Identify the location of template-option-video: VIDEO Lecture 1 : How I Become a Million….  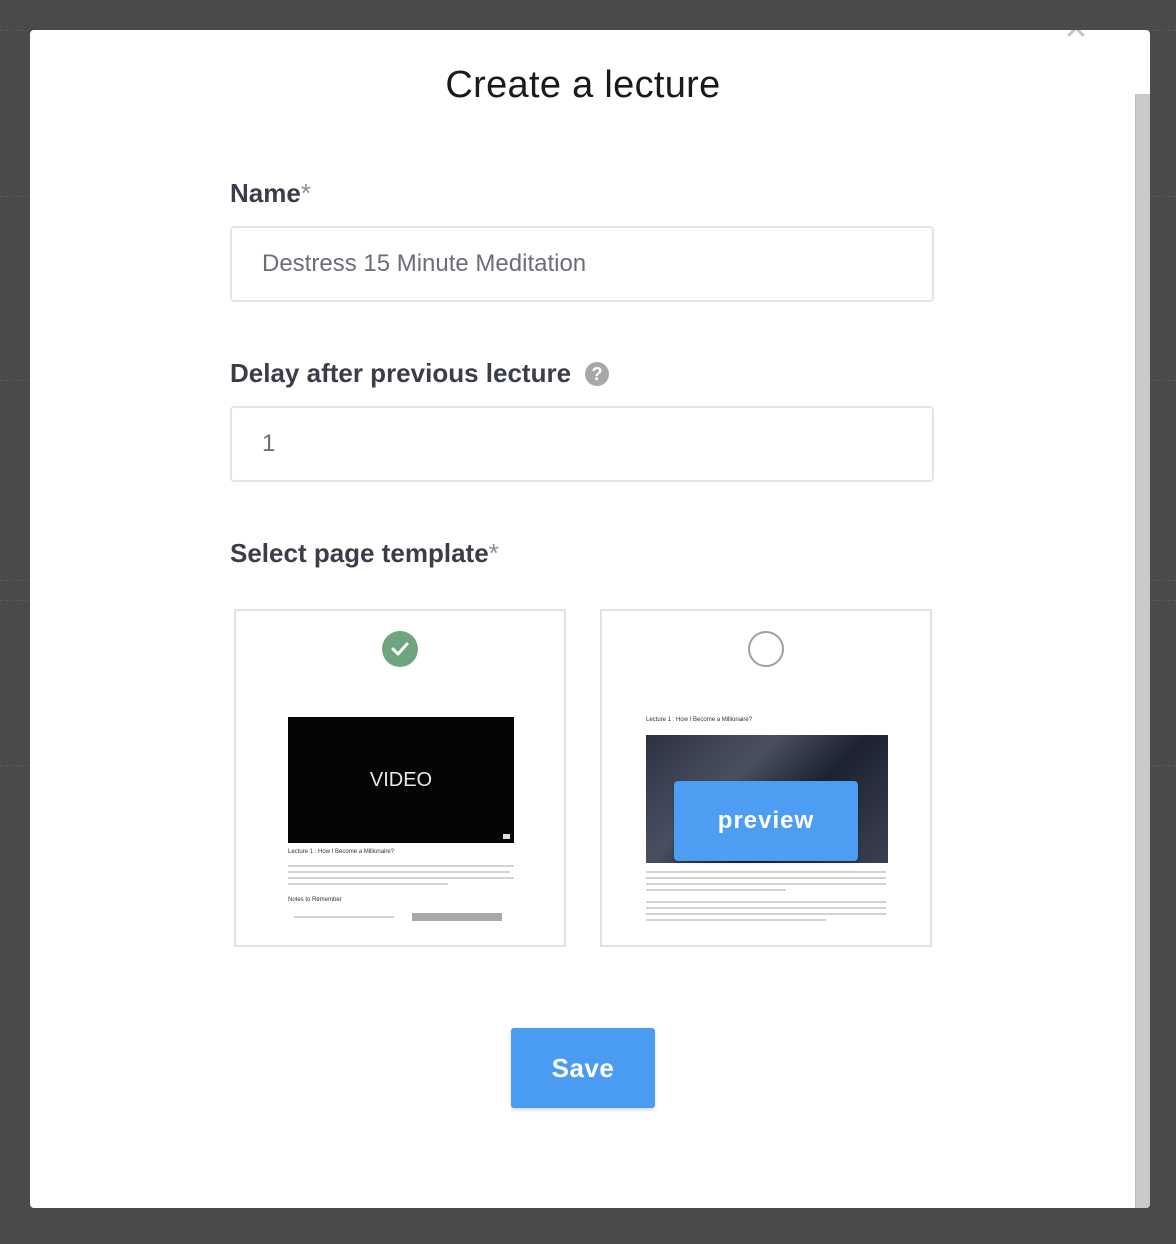
(400, 778).